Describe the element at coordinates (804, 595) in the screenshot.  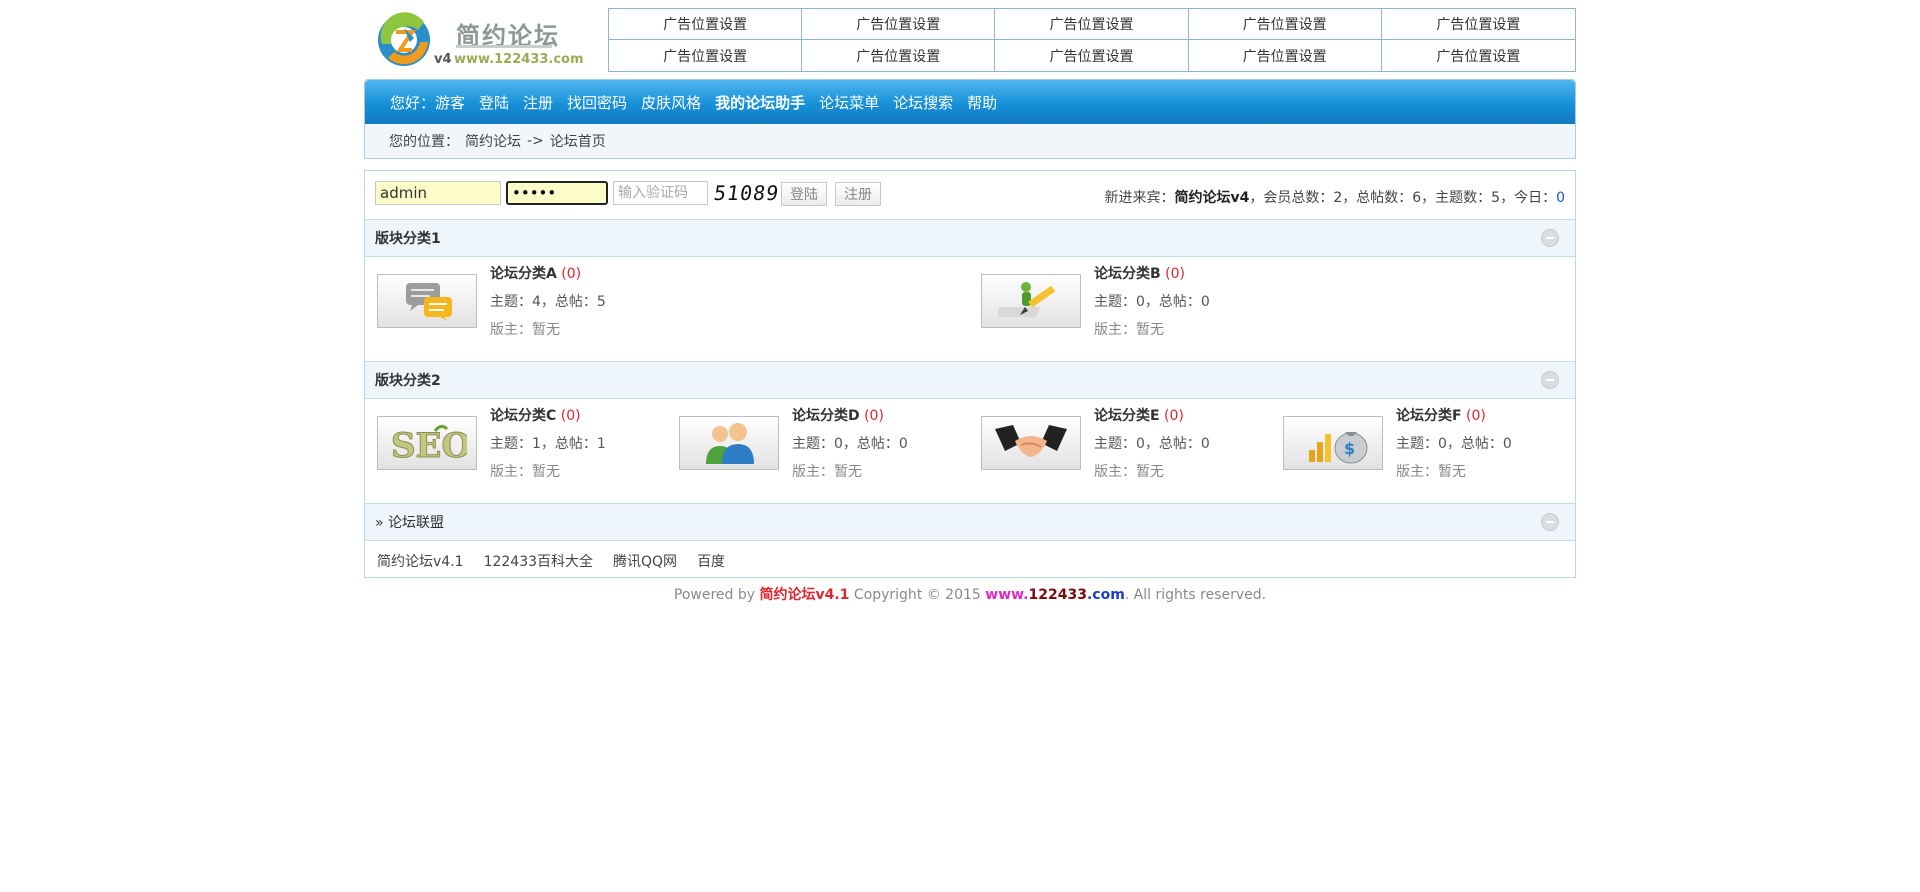
I see `footer-brand-link: 简约论坛v4.1` at that location.